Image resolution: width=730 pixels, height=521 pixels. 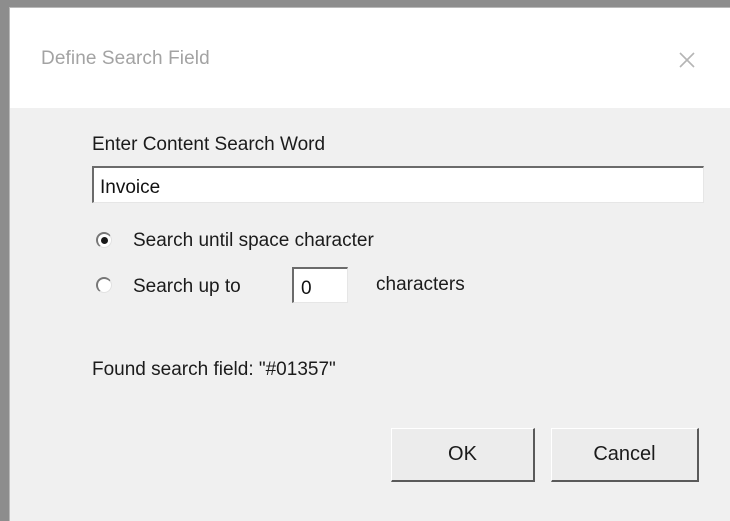 What do you see at coordinates (253, 241) in the screenshot?
I see `search-until-space-label: Search until space character` at bounding box center [253, 241].